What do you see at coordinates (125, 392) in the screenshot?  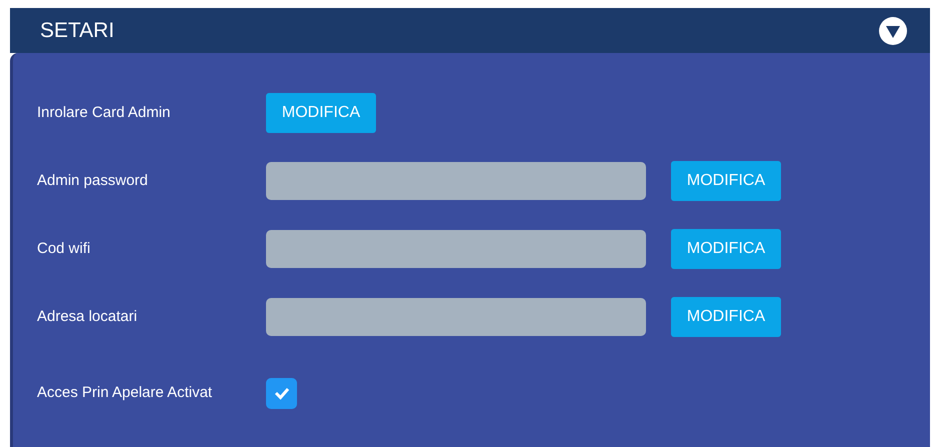 I see `field-label: Acces Prin Apelare Activat` at bounding box center [125, 392].